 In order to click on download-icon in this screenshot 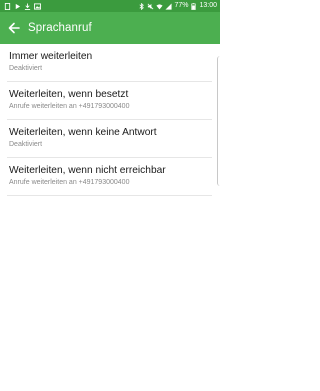, I will do `click(27, 6)`.